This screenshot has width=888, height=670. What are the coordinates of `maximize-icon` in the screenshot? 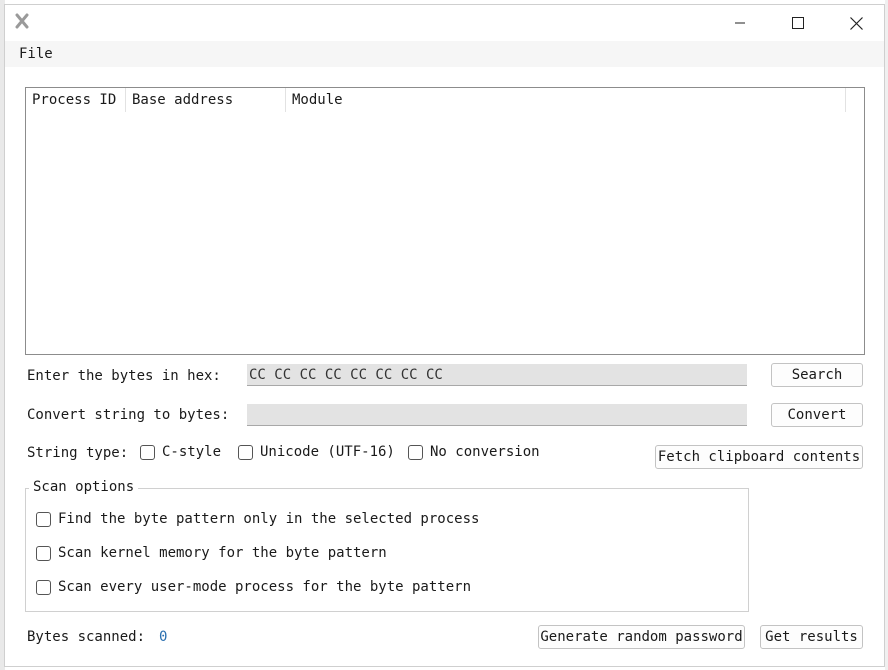 It's located at (798, 23).